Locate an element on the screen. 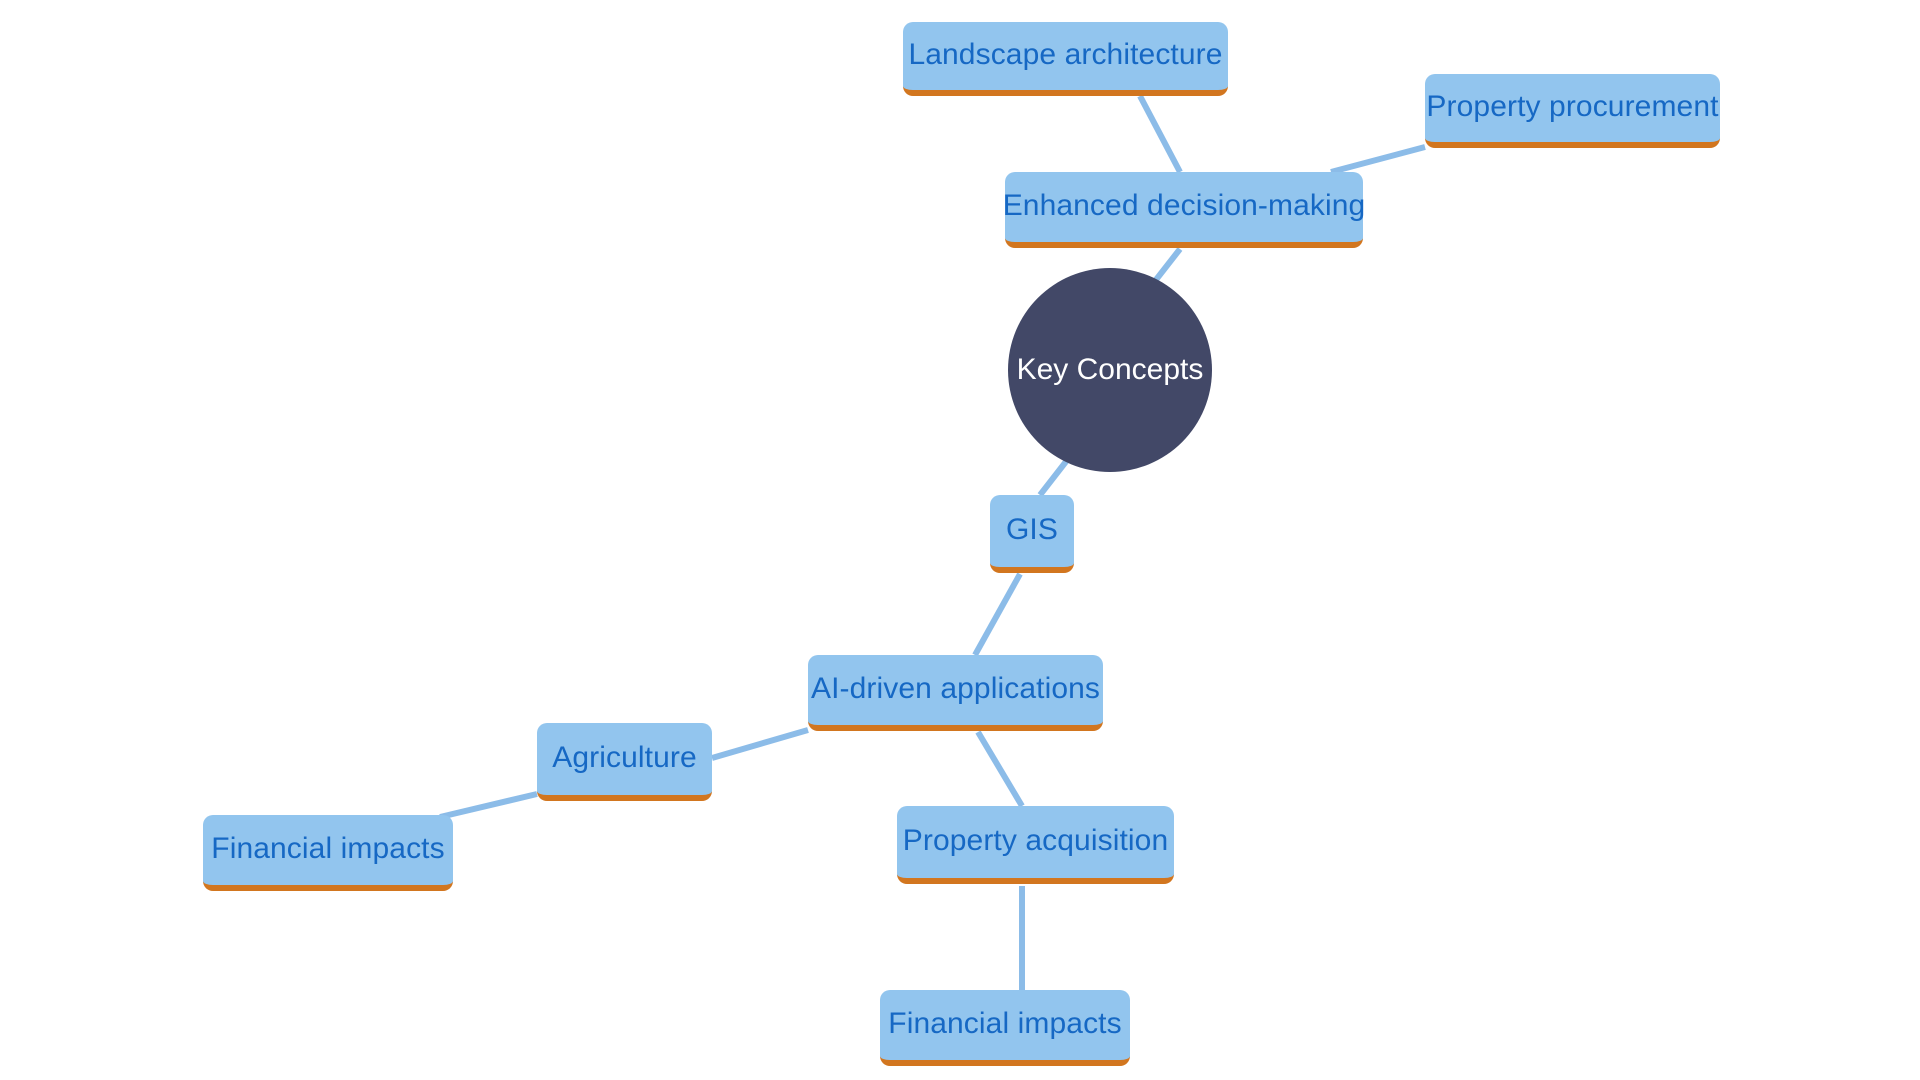 The height and width of the screenshot is (1080, 1920). node-label-property-acquisition: Property acquisition is located at coordinates (1035, 840).